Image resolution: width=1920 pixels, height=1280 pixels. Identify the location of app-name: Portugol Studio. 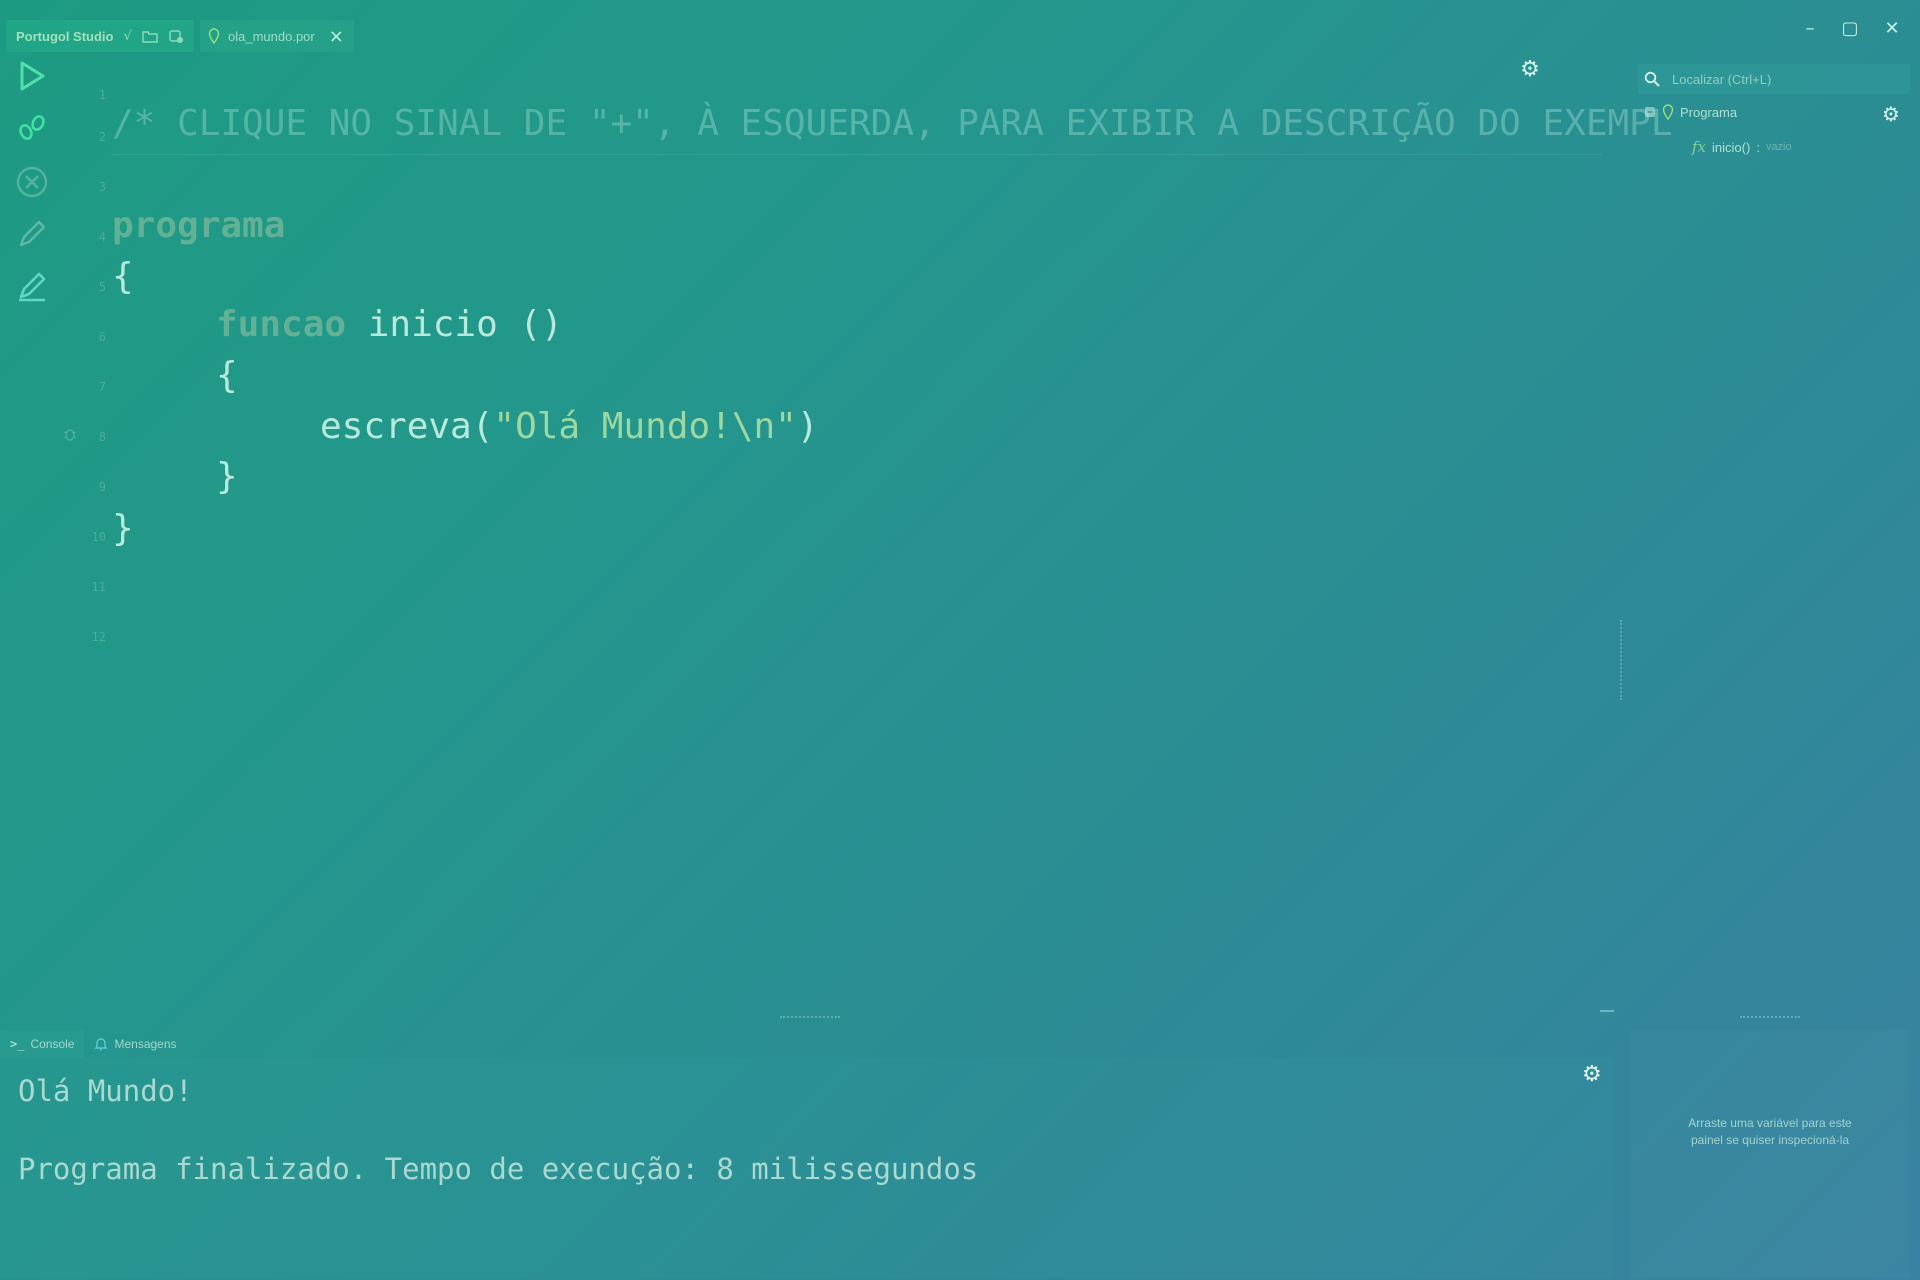
(65, 36).